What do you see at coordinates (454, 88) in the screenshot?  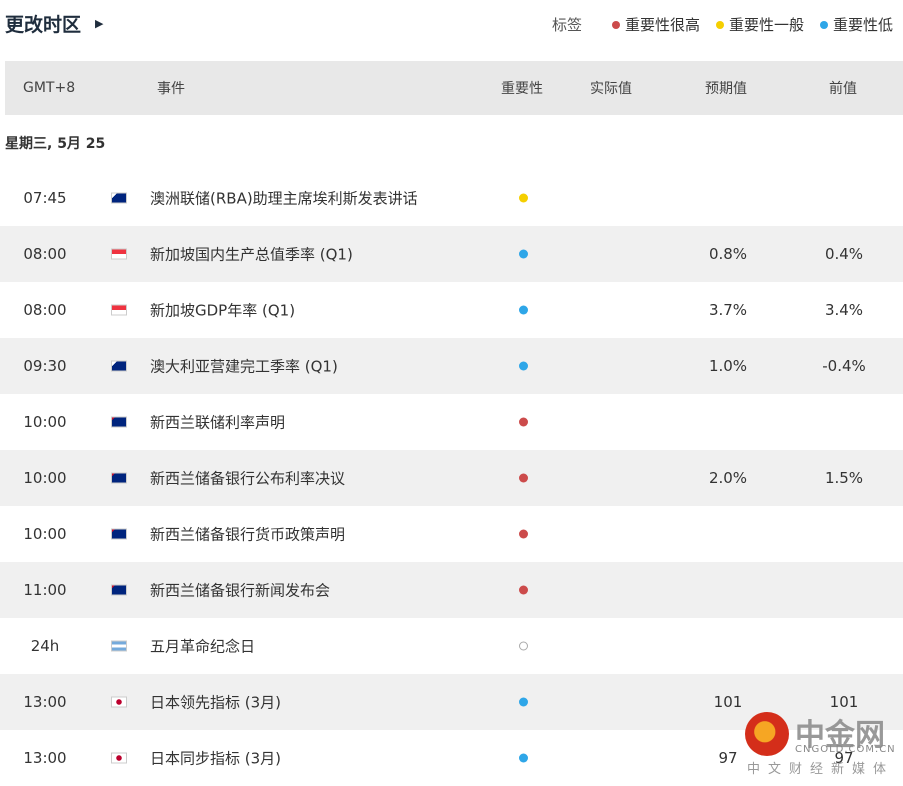 I see `table-header: GMT+8 事件 重要性 实际值 预期值 前值` at bounding box center [454, 88].